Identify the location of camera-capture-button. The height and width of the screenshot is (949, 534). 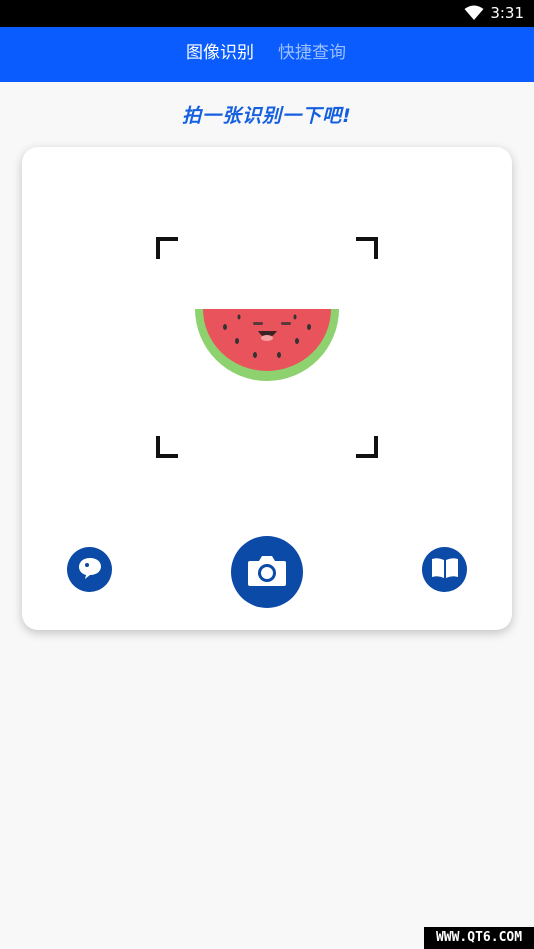
(267, 572).